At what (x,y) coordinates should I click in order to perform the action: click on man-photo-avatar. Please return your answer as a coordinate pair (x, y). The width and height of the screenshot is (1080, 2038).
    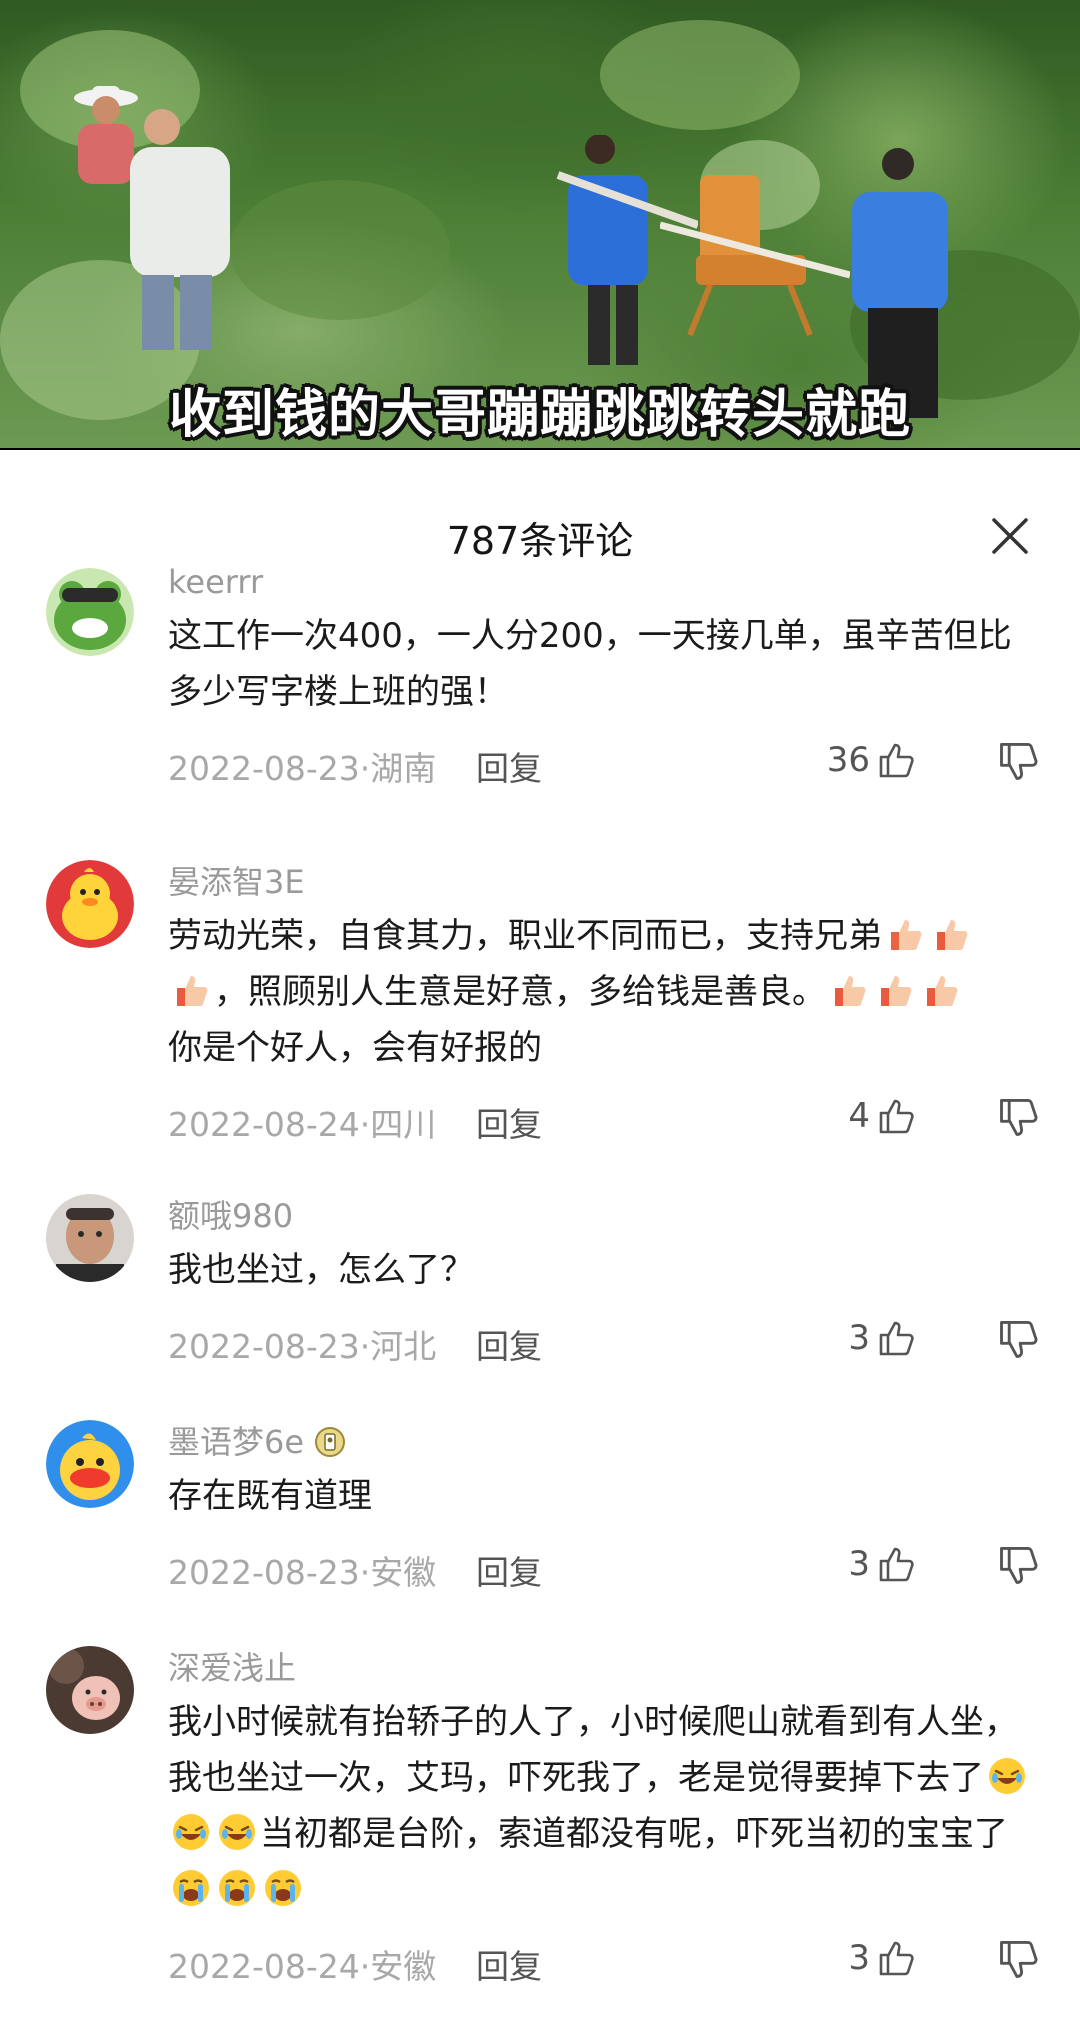
    Looking at the image, I should click on (90, 1238).